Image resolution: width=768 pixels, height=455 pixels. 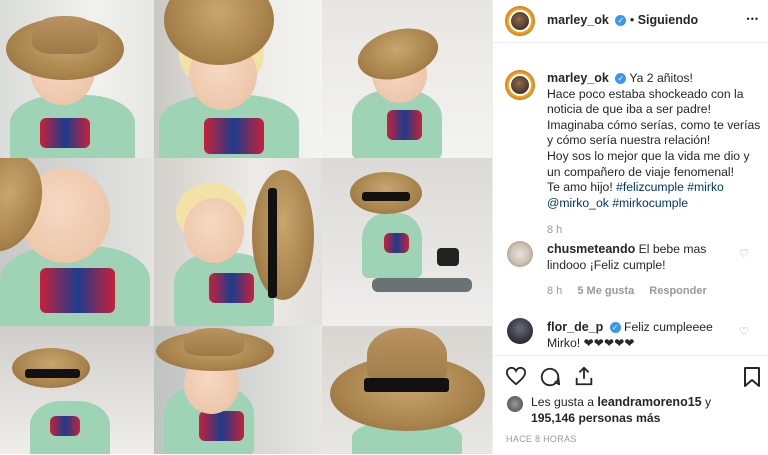 What do you see at coordinates (575, 327) in the screenshot?
I see `comment-username: flor_de_p` at bounding box center [575, 327].